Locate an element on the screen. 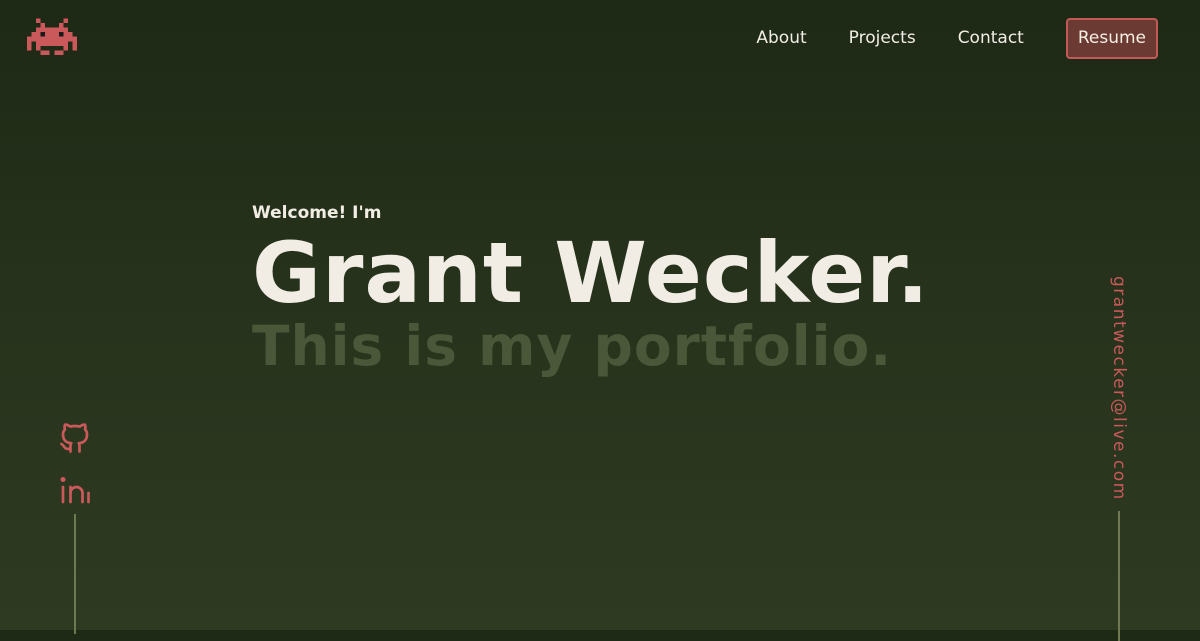 The width and height of the screenshot is (1200, 641). hero-tagline: This is my portfolio. is located at coordinates (572, 346).